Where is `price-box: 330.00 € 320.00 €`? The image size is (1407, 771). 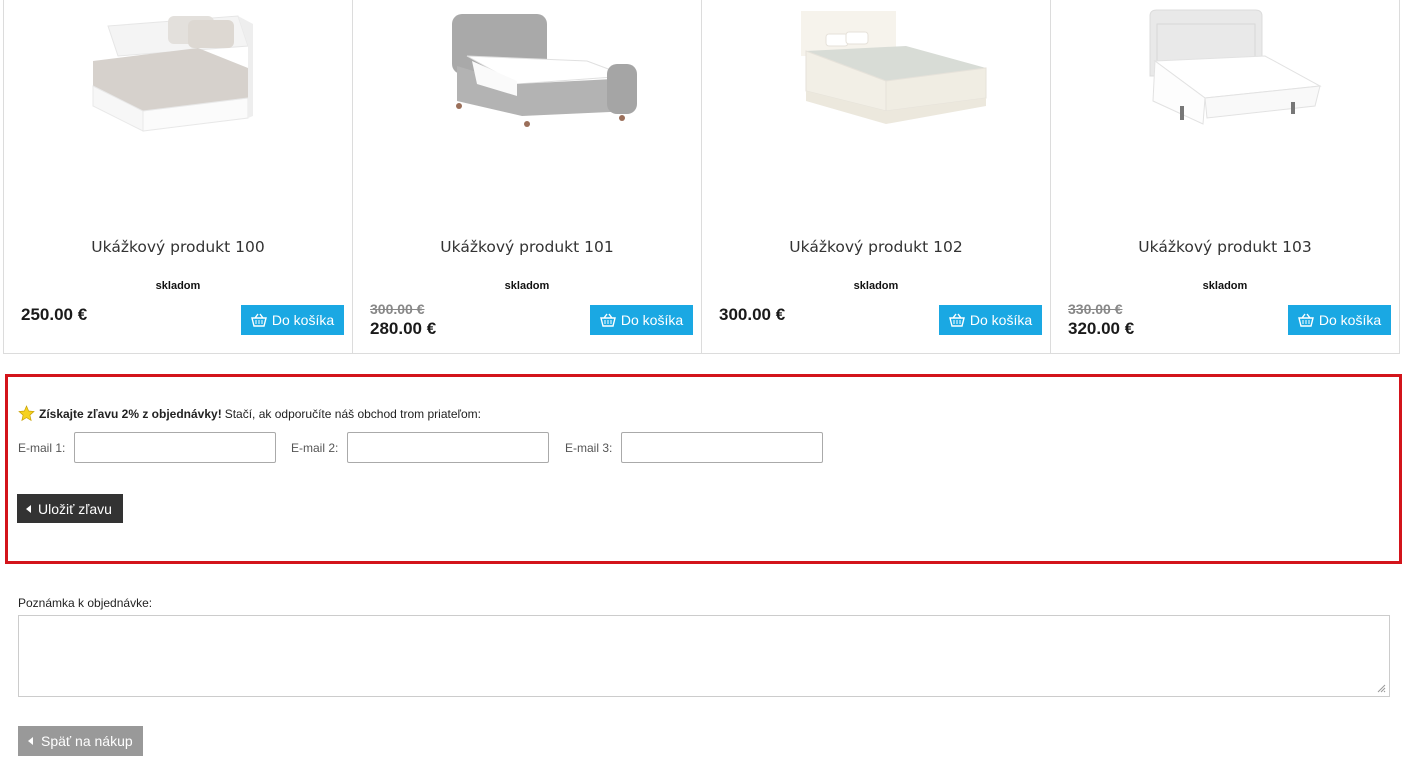
price-box: 330.00 € 320.00 € is located at coordinates (1101, 320).